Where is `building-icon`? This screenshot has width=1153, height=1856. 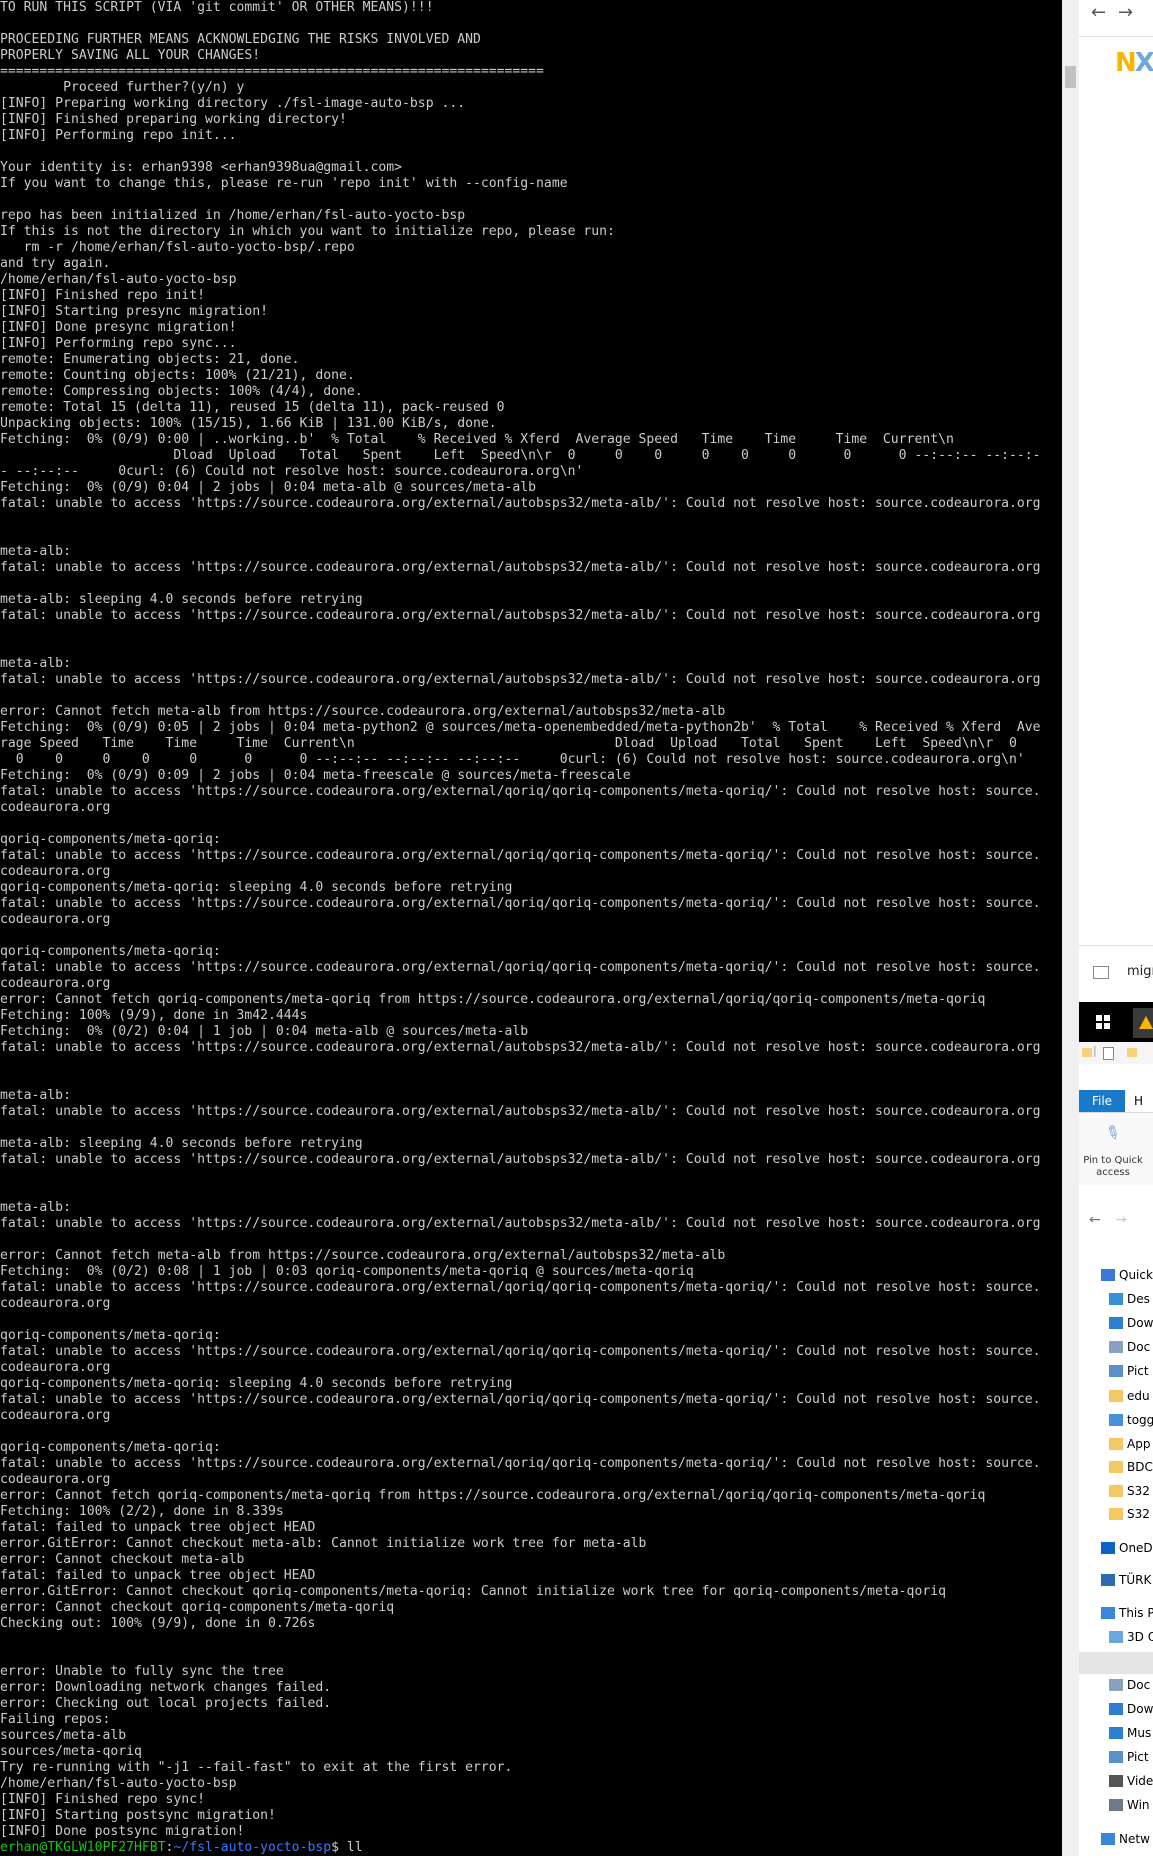 building-icon is located at coordinates (1108, 1580).